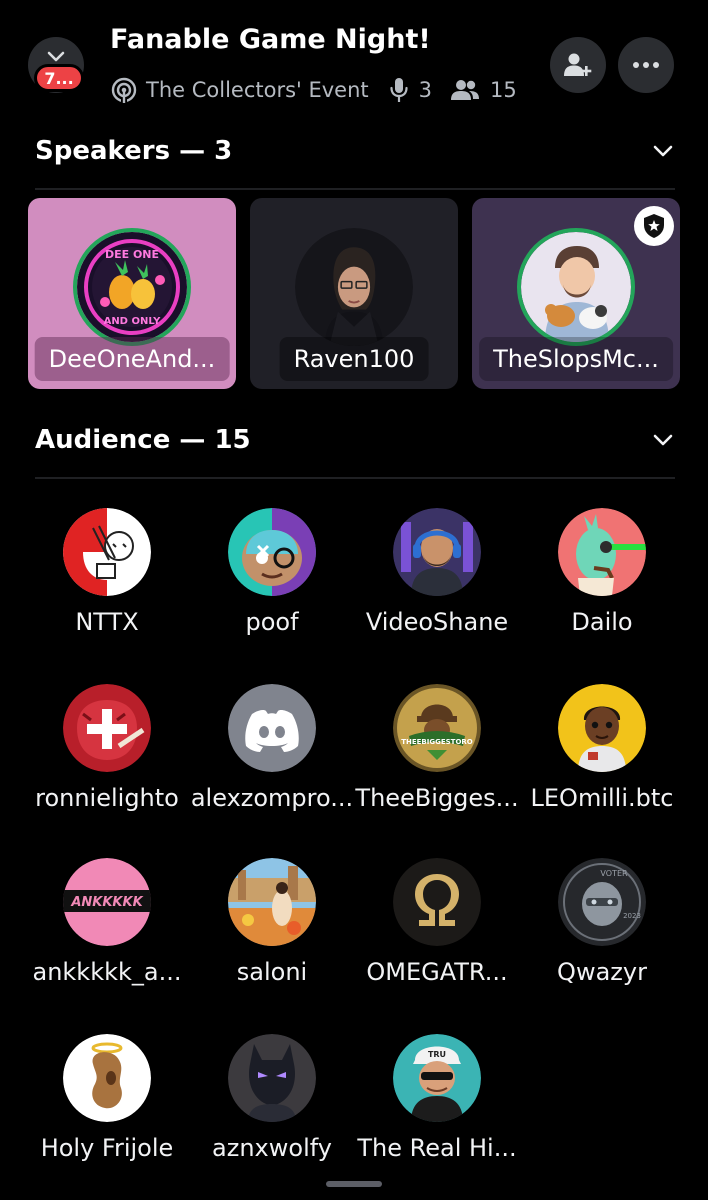  I want to click on audience-member: LEOmilli.btc, so click(602, 759).